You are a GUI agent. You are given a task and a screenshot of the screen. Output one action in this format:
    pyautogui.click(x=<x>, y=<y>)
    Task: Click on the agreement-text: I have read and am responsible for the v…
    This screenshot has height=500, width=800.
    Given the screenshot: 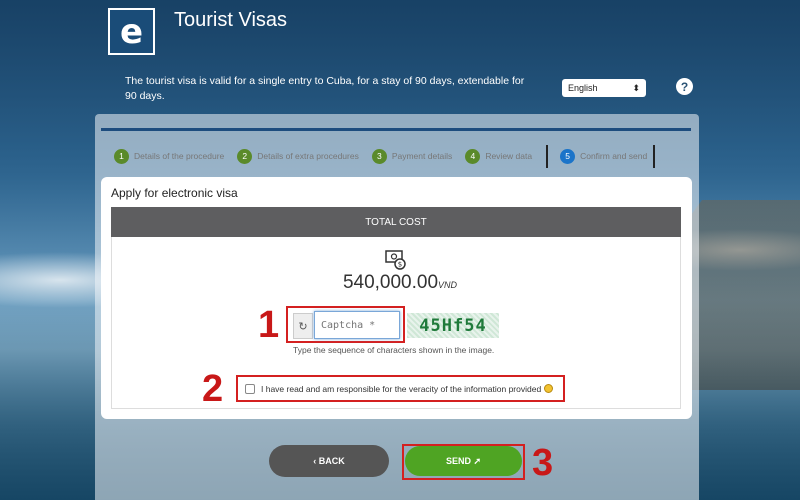 What is the action you would take?
    pyautogui.click(x=401, y=388)
    